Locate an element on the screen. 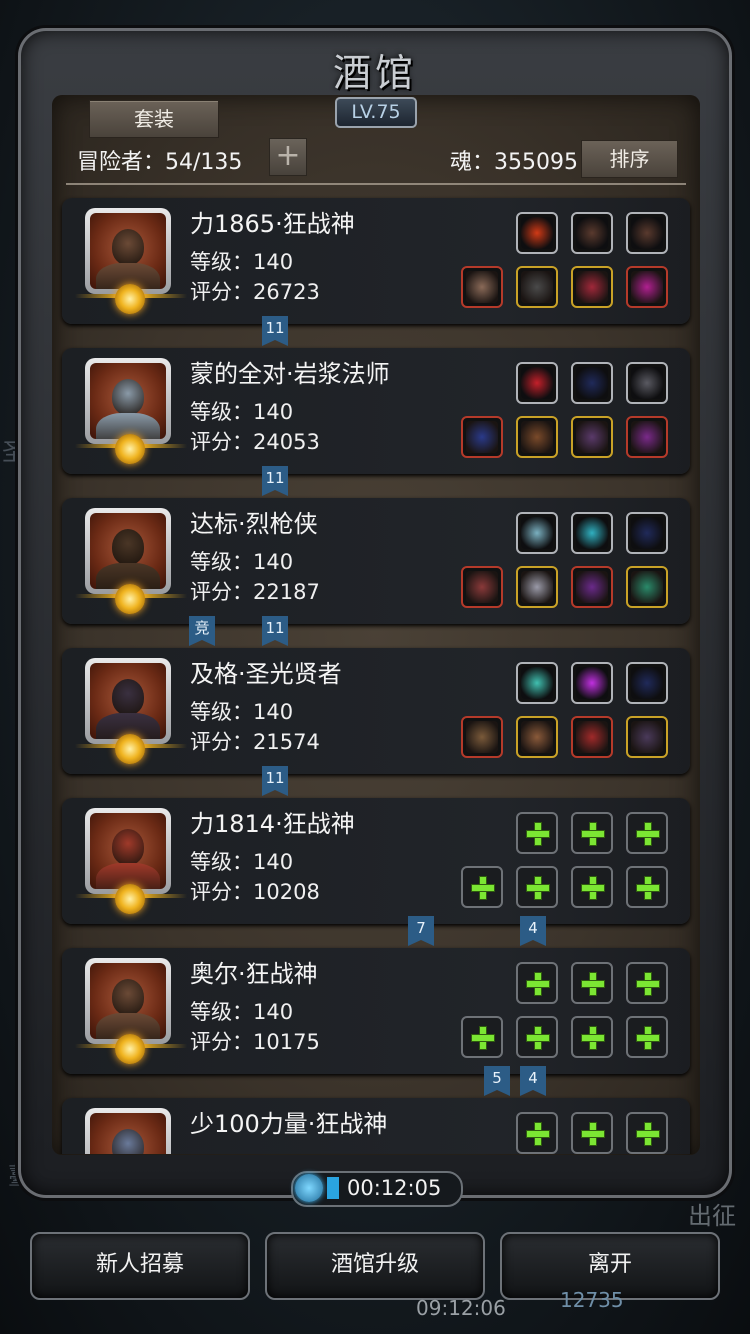  hero-name: 少100力量·狂战神 is located at coordinates (289, 1124).